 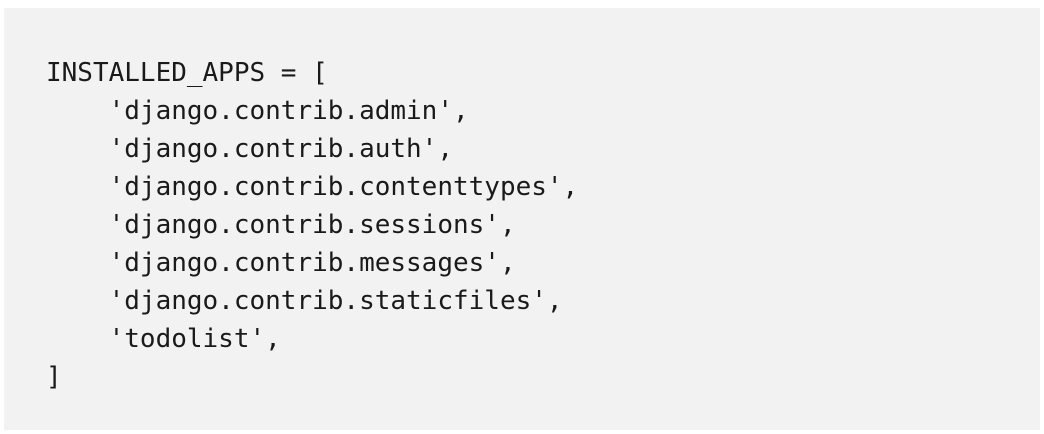 What do you see at coordinates (312, 263) in the screenshot?
I see `code-line-6-text: 'django.contrib.messages',` at bounding box center [312, 263].